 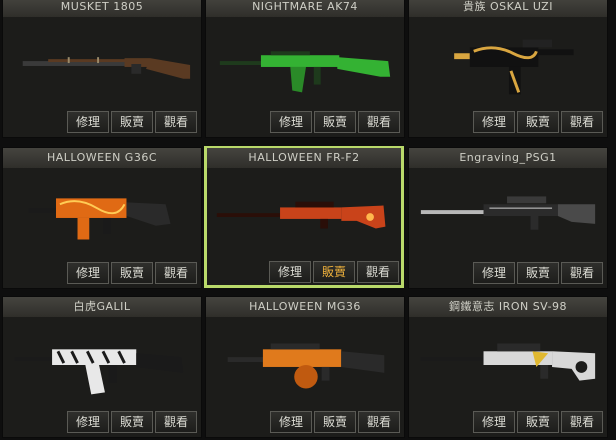 I want to click on sniper-rifle-frf2-icon, so click(x=304, y=217).